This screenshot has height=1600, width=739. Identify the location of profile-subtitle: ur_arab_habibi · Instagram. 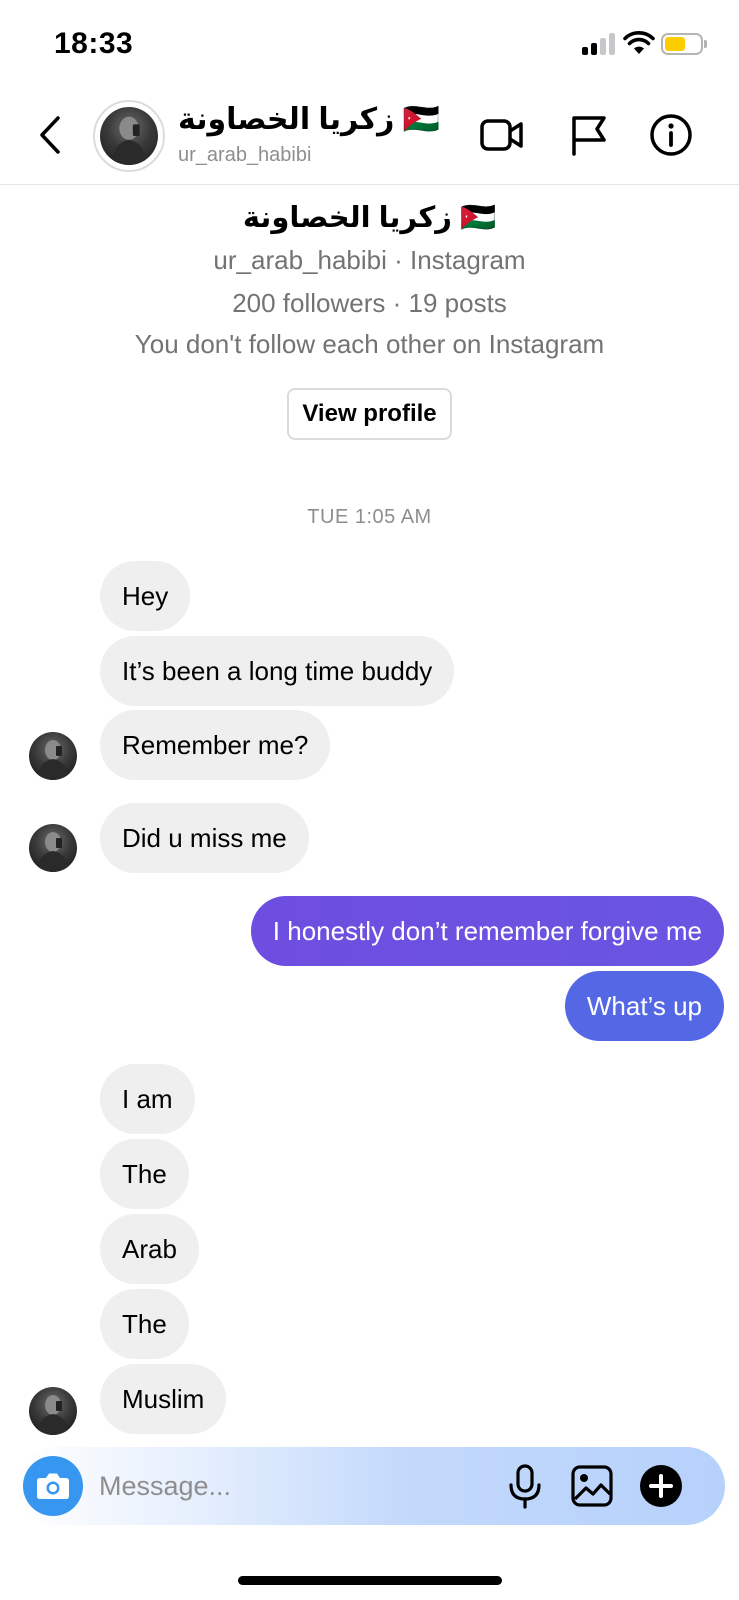
(369, 260).